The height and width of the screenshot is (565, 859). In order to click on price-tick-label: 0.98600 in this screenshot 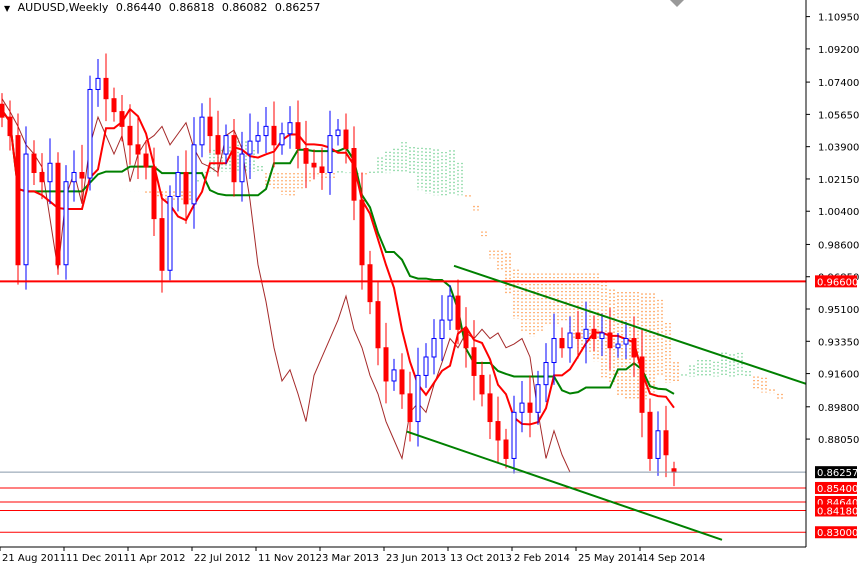, I will do `click(838, 245)`.